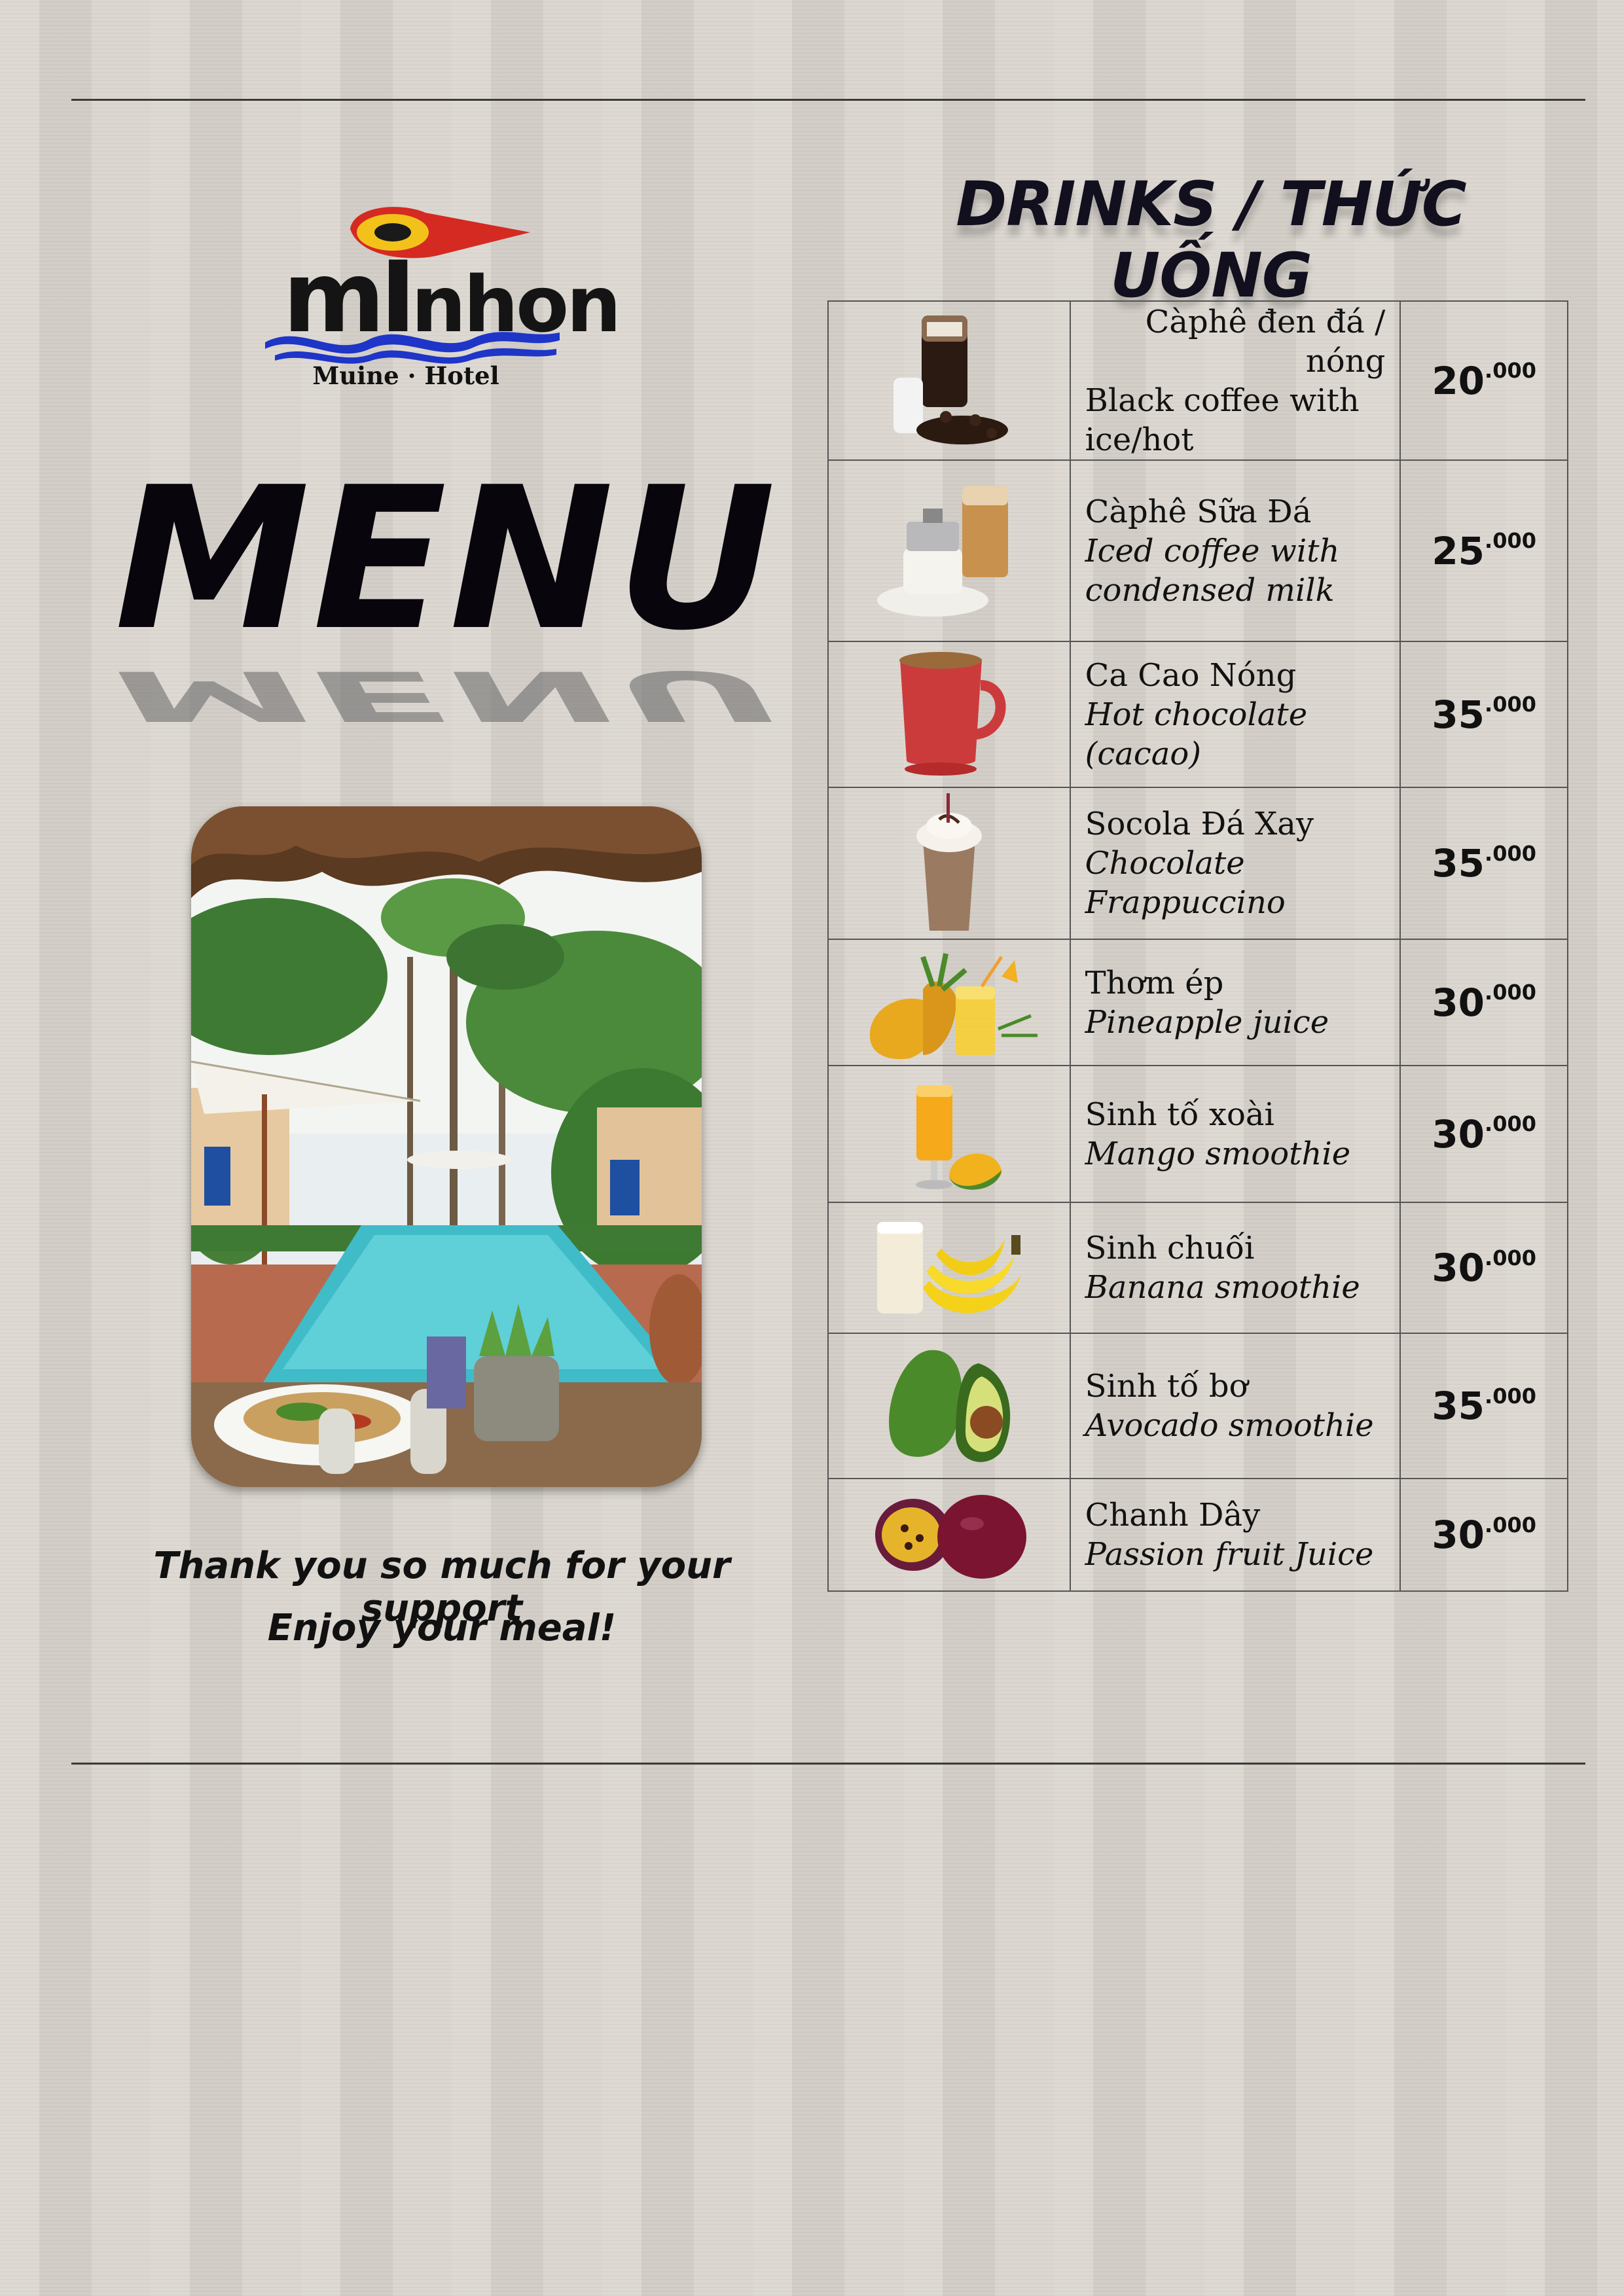 The image size is (1624, 2296). I want to click on mango-smoothie-icon, so click(958, 1137).